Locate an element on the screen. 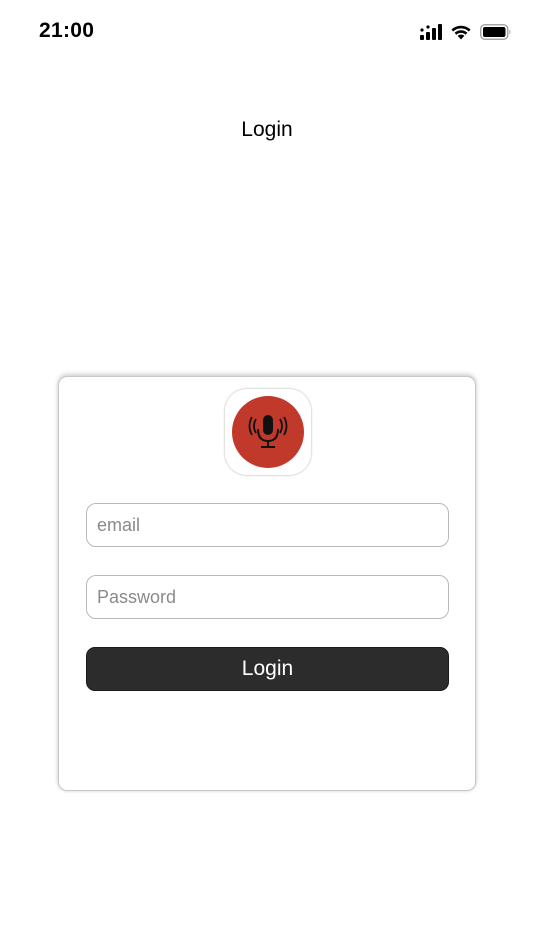 The height and width of the screenshot is (950, 534). status-time: 21:00 is located at coordinates (67, 30).